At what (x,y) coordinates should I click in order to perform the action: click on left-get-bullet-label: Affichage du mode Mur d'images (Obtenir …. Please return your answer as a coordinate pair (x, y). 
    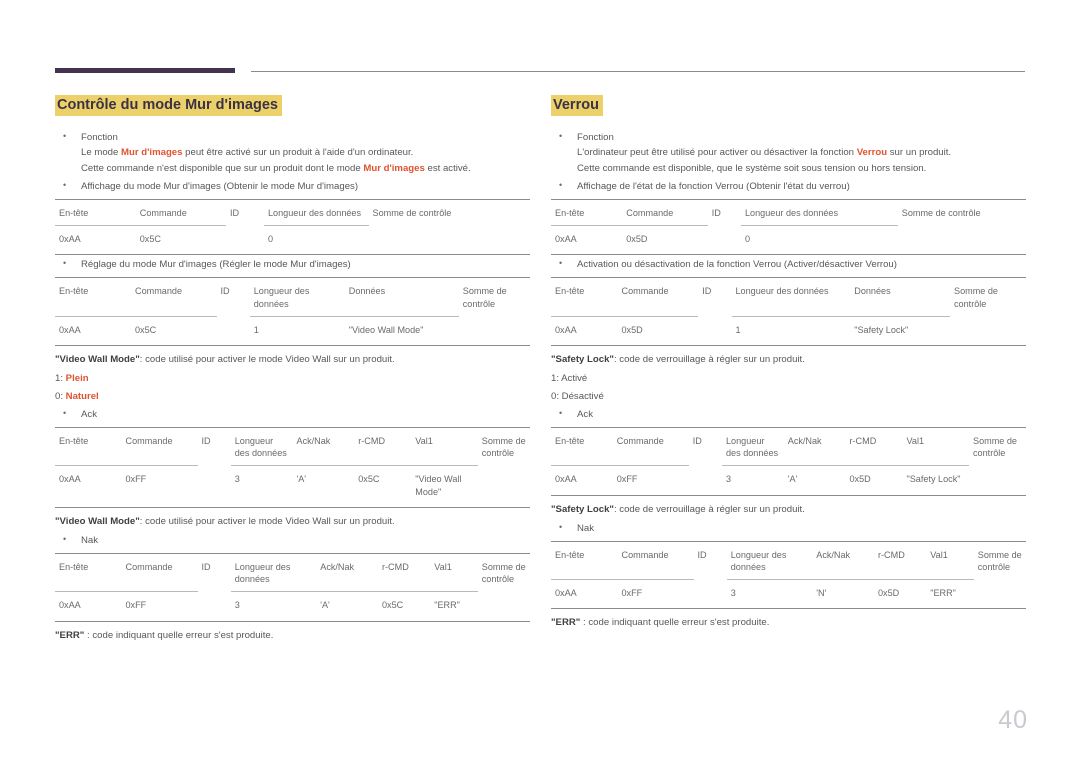
    Looking at the image, I should click on (220, 187).